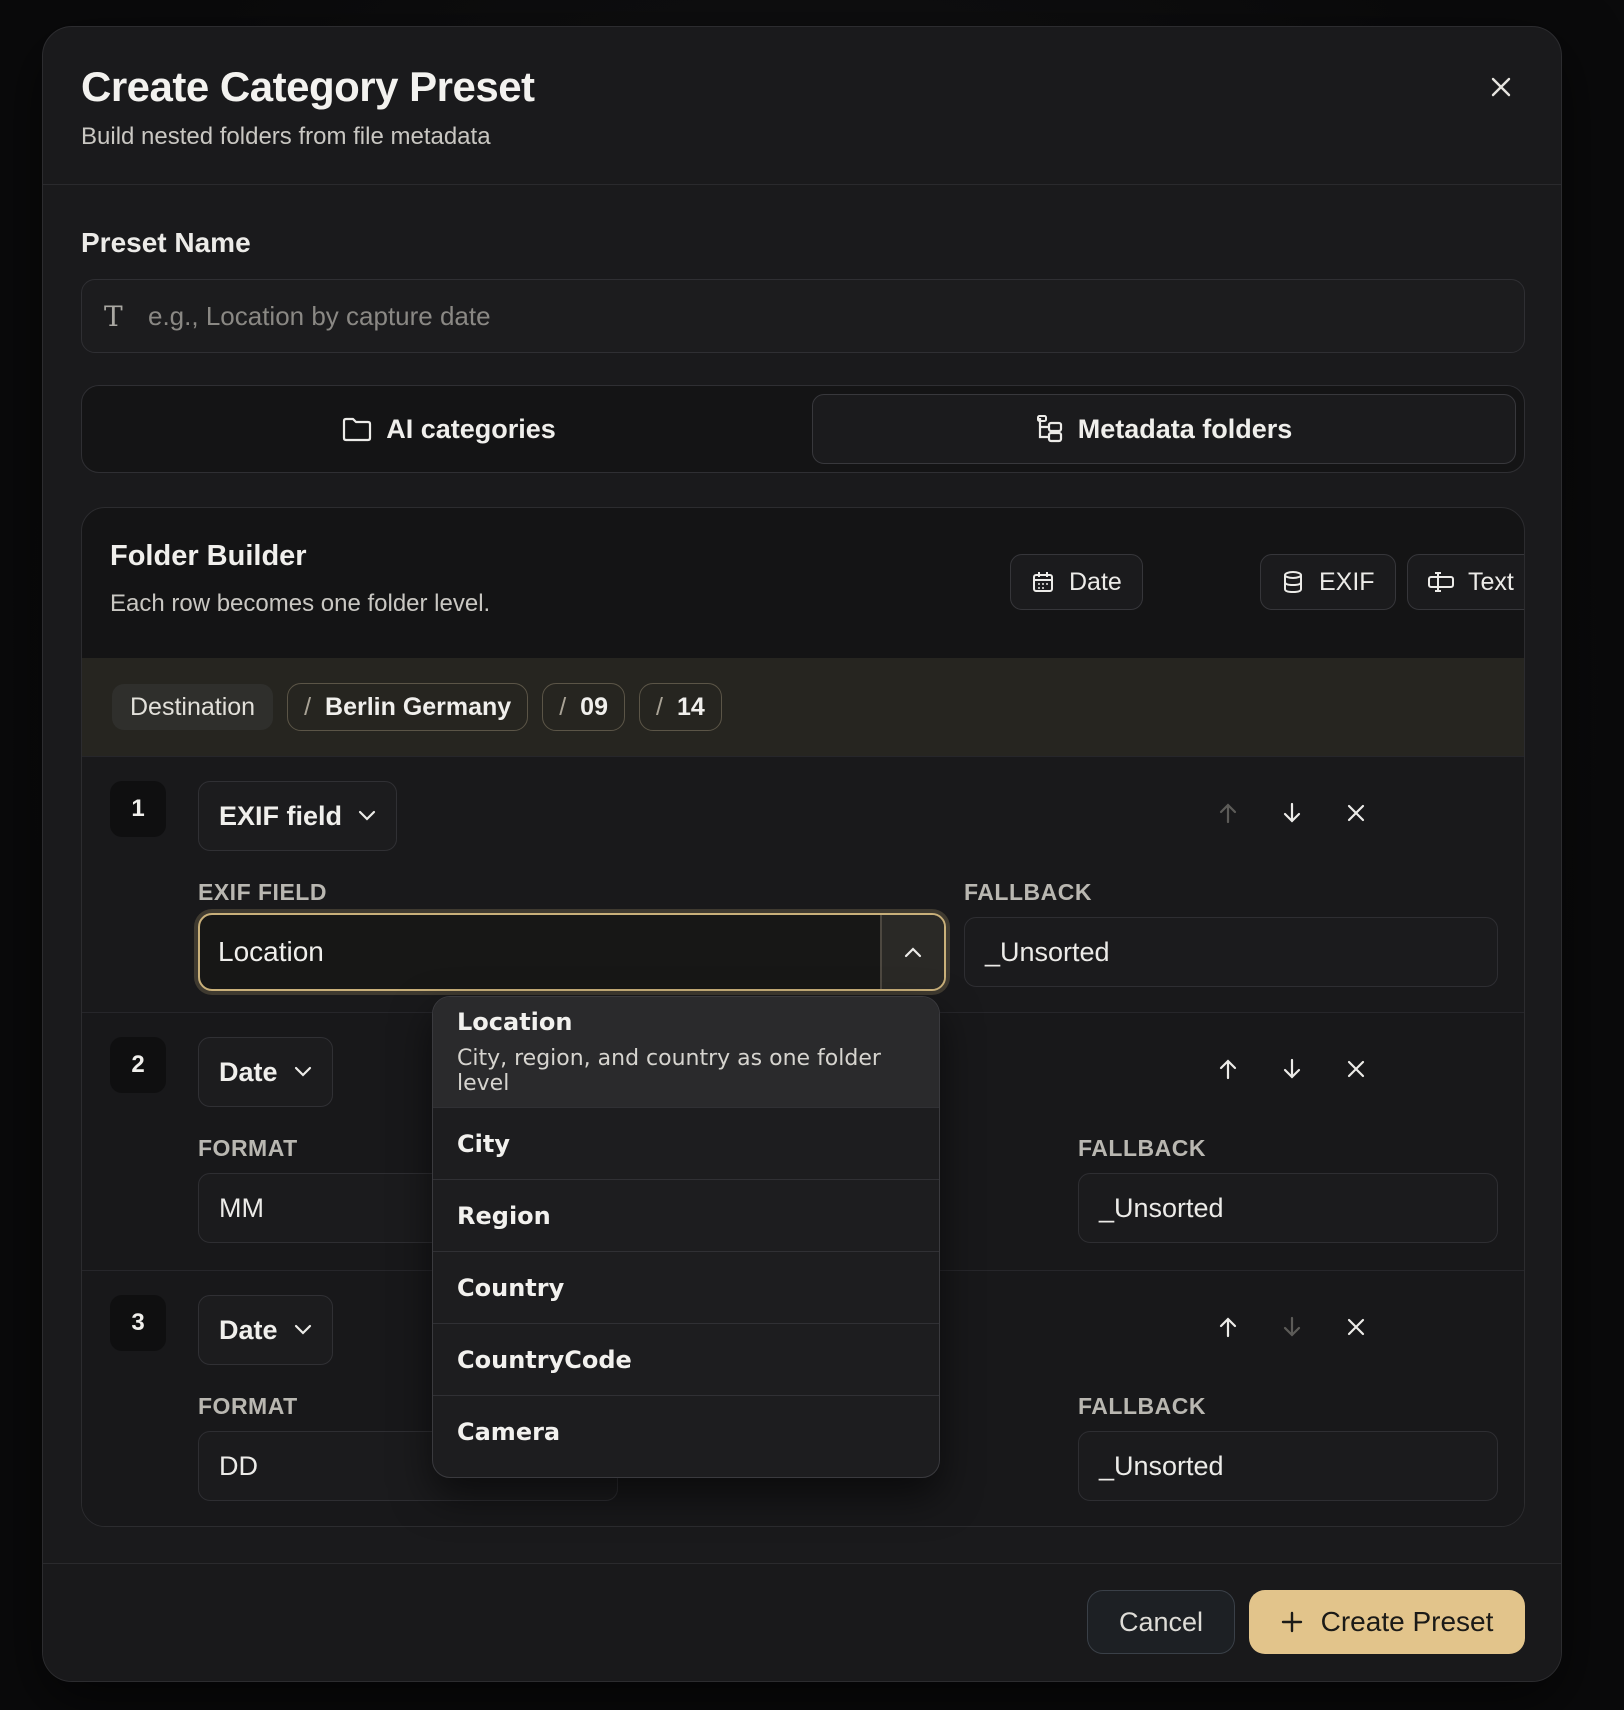 The image size is (1624, 1710). What do you see at coordinates (803, 707) in the screenshot?
I see `destination-preview: Destination / Berlin Germany / 09 / 14` at bounding box center [803, 707].